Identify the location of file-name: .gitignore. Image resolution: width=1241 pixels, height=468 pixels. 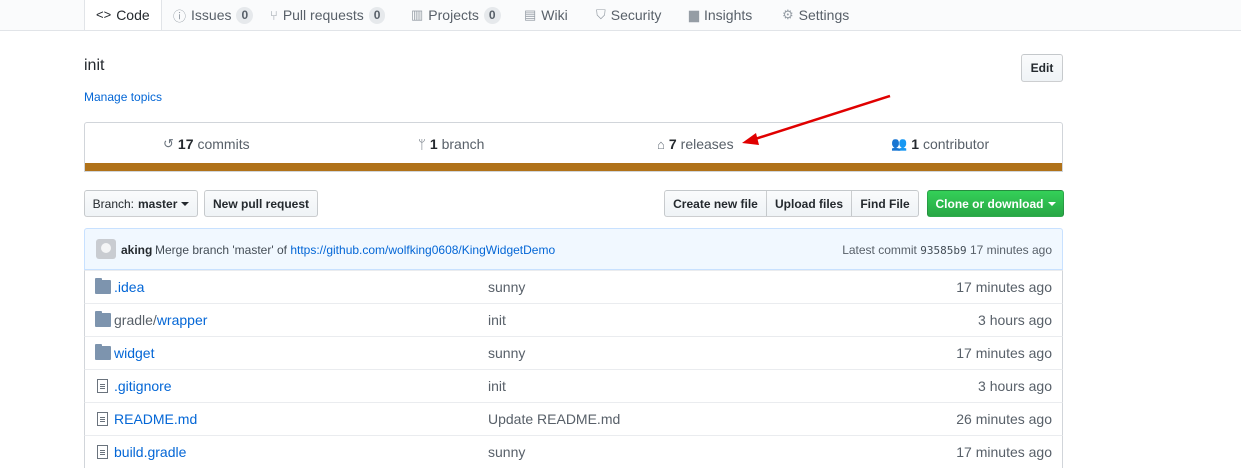
(143, 386).